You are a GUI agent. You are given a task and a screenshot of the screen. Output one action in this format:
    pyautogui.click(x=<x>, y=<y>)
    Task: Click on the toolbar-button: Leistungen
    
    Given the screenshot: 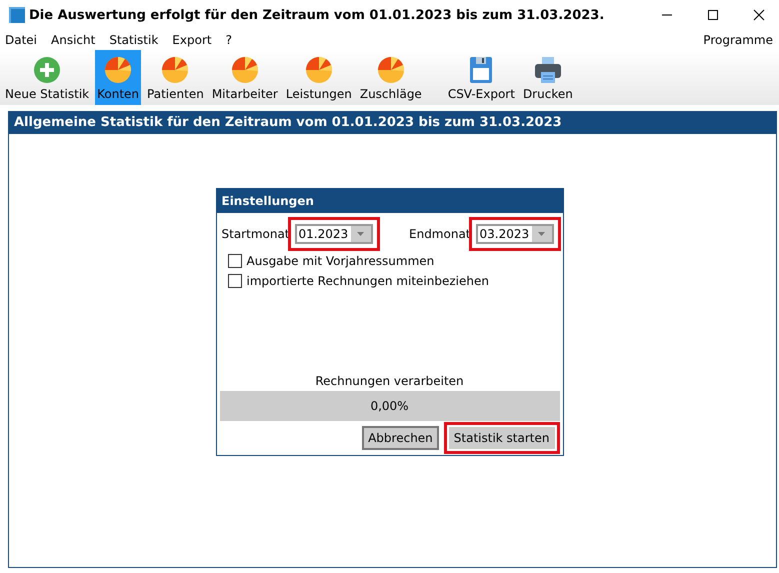 What is the action you would take?
    pyautogui.click(x=319, y=77)
    